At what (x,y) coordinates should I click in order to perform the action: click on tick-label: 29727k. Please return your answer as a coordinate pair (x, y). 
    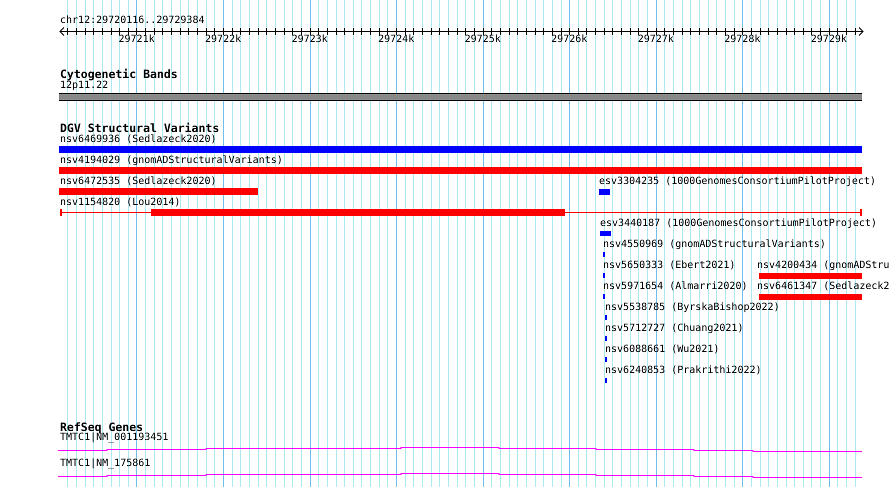
    Looking at the image, I should click on (656, 40).